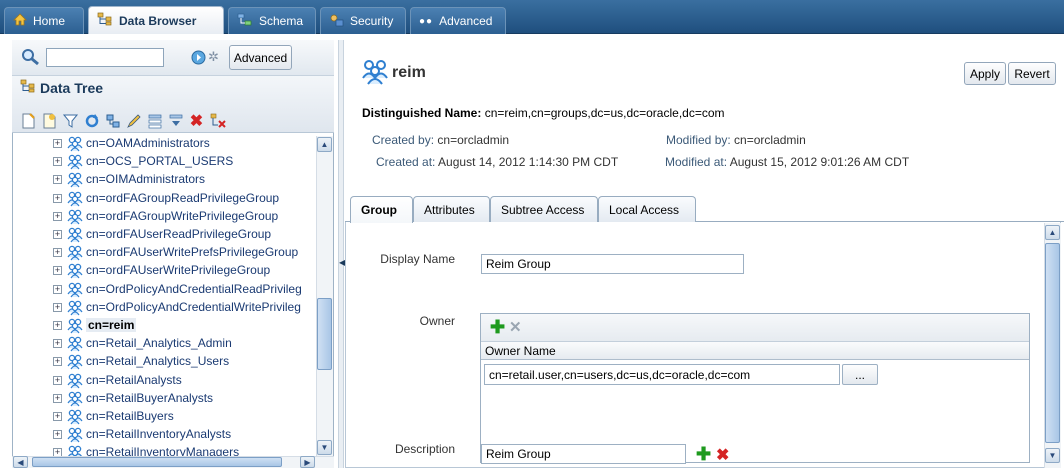 The height and width of the screenshot is (475, 1064). Describe the element at coordinates (381, 209) in the screenshot. I see `tab-group: Group` at that location.